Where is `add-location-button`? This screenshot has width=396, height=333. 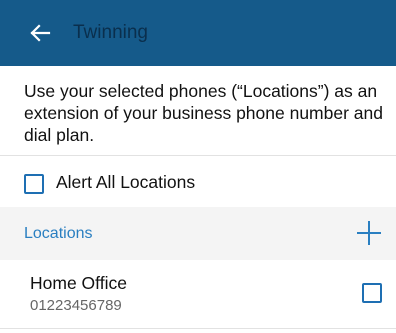 add-location-button is located at coordinates (369, 233).